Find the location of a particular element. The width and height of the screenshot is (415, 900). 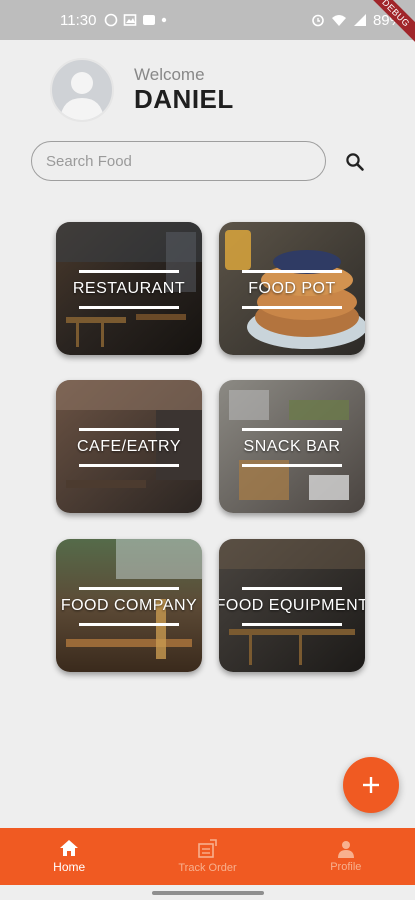

profile-header: Welcome DANIEL is located at coordinates (142, 90).